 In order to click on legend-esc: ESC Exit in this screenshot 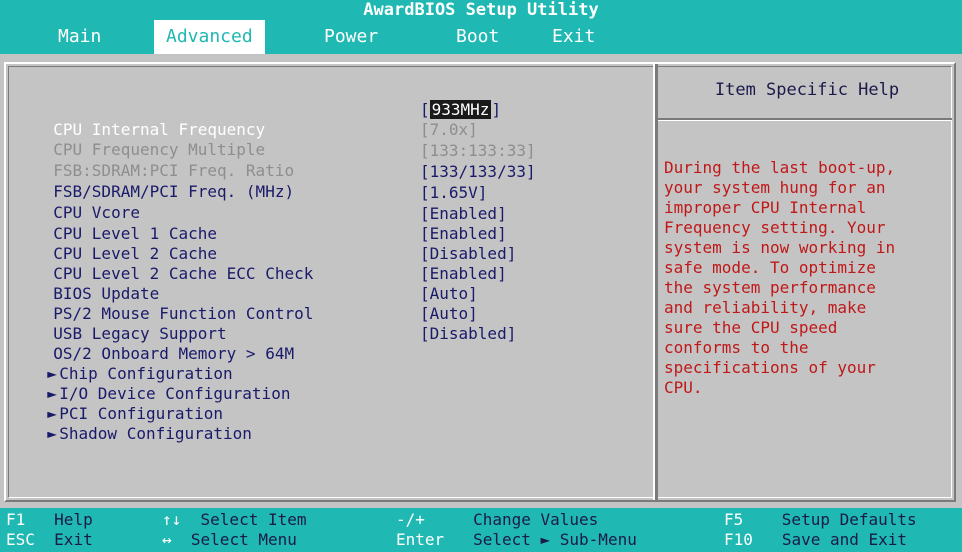, I will do `click(49, 539)`.